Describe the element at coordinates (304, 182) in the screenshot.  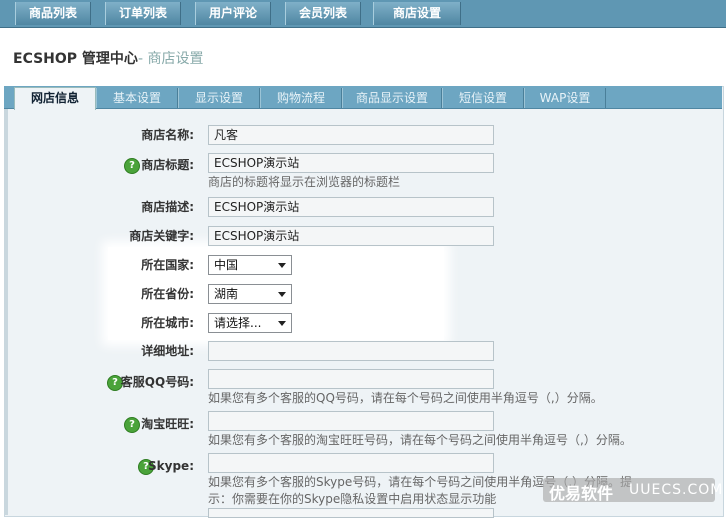
I see `shop-title-note: 商店的标题将显示在浏览器的标题栏` at that location.